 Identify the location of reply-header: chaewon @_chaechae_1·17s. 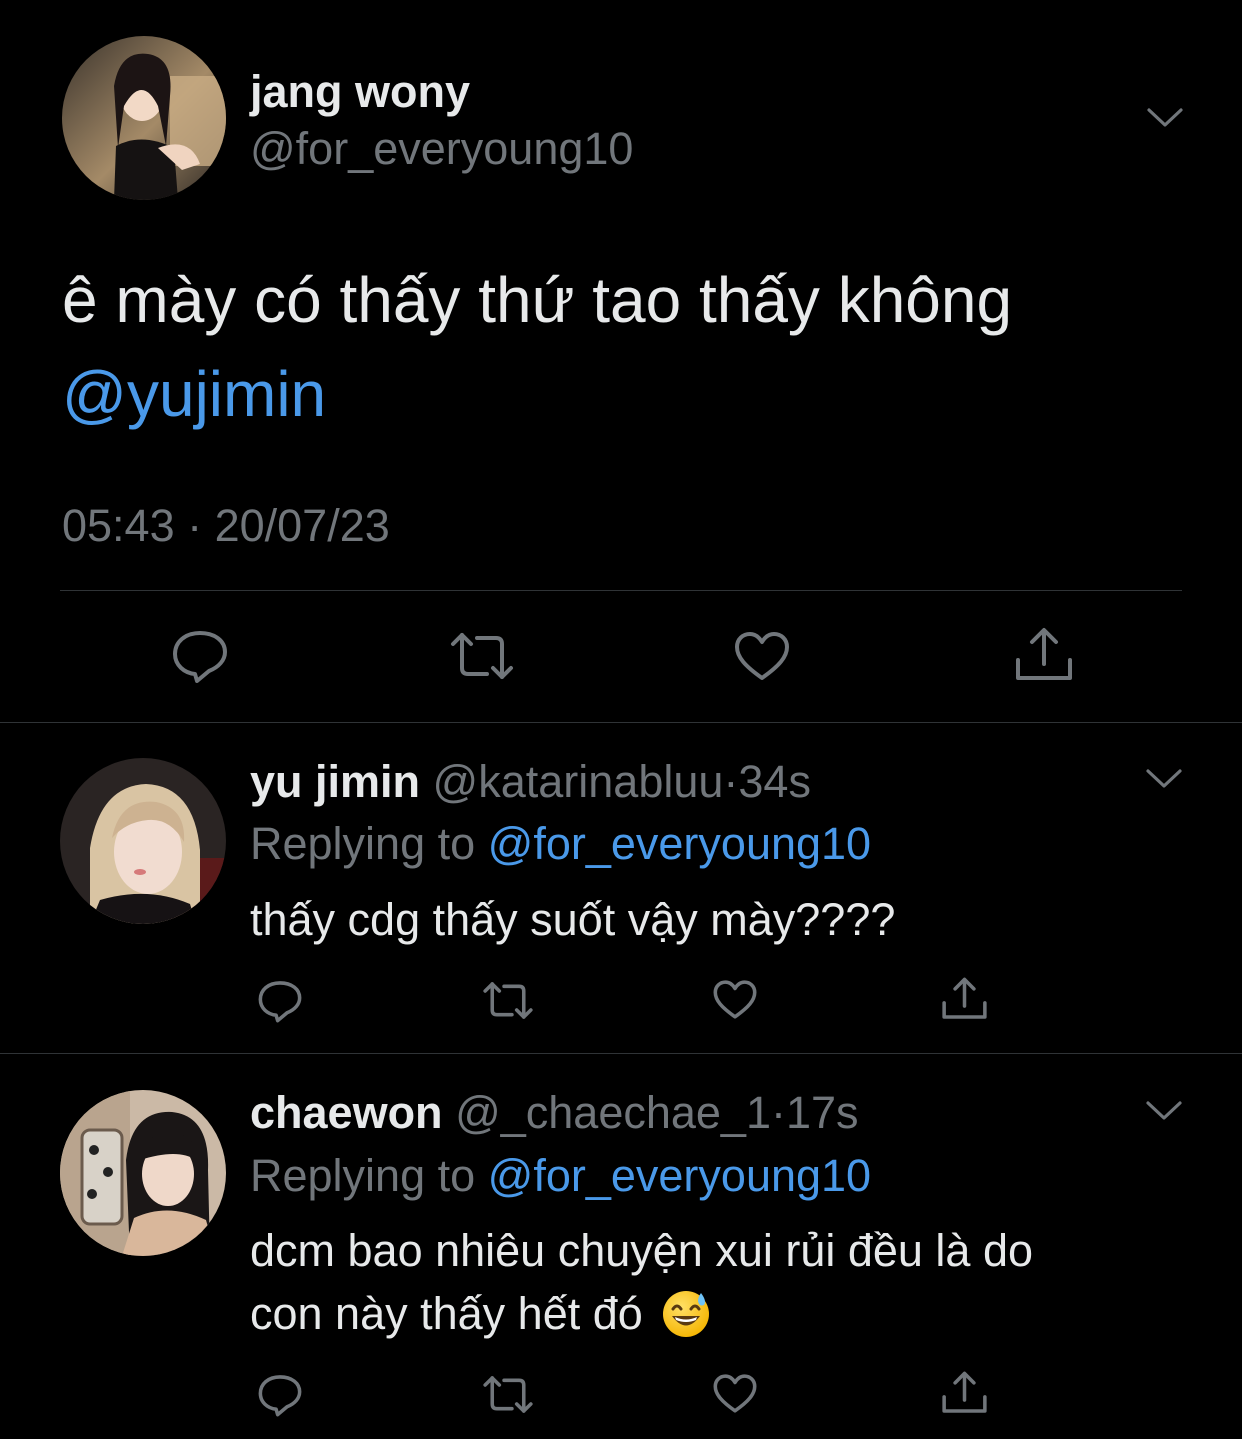
(554, 1113).